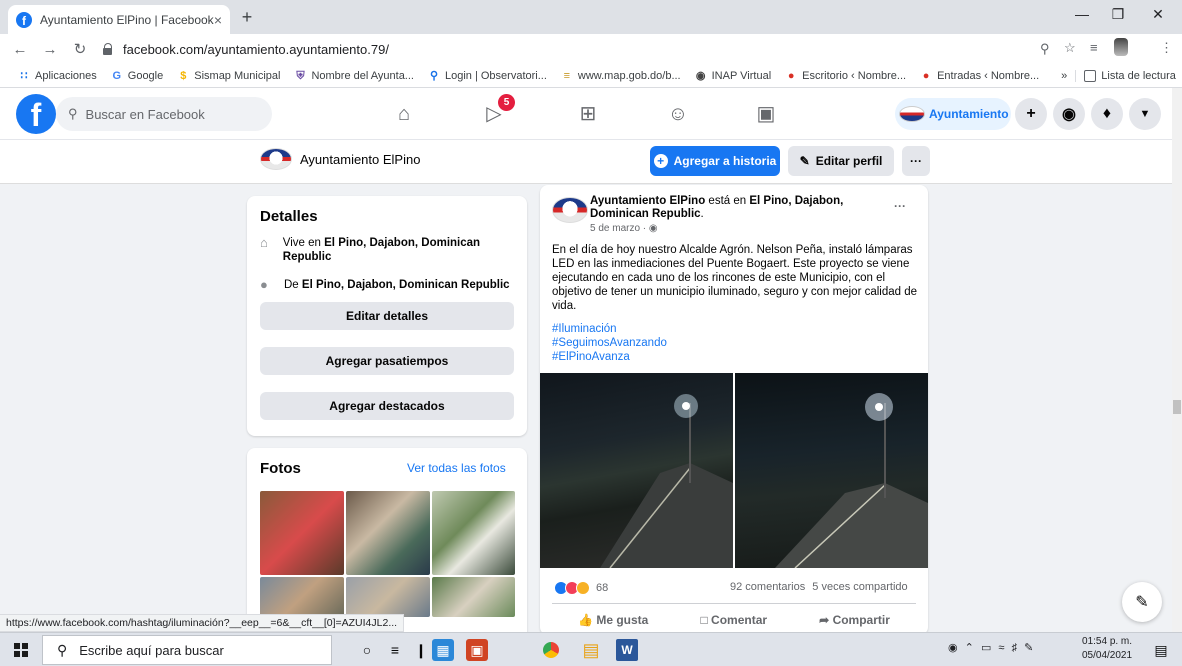  What do you see at coordinates (395, 650) in the screenshot?
I see `task-view-icon: ≡` at bounding box center [395, 650].